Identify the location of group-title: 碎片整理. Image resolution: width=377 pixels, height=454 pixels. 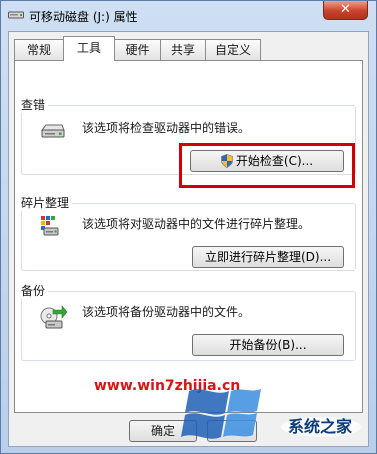
(47, 202).